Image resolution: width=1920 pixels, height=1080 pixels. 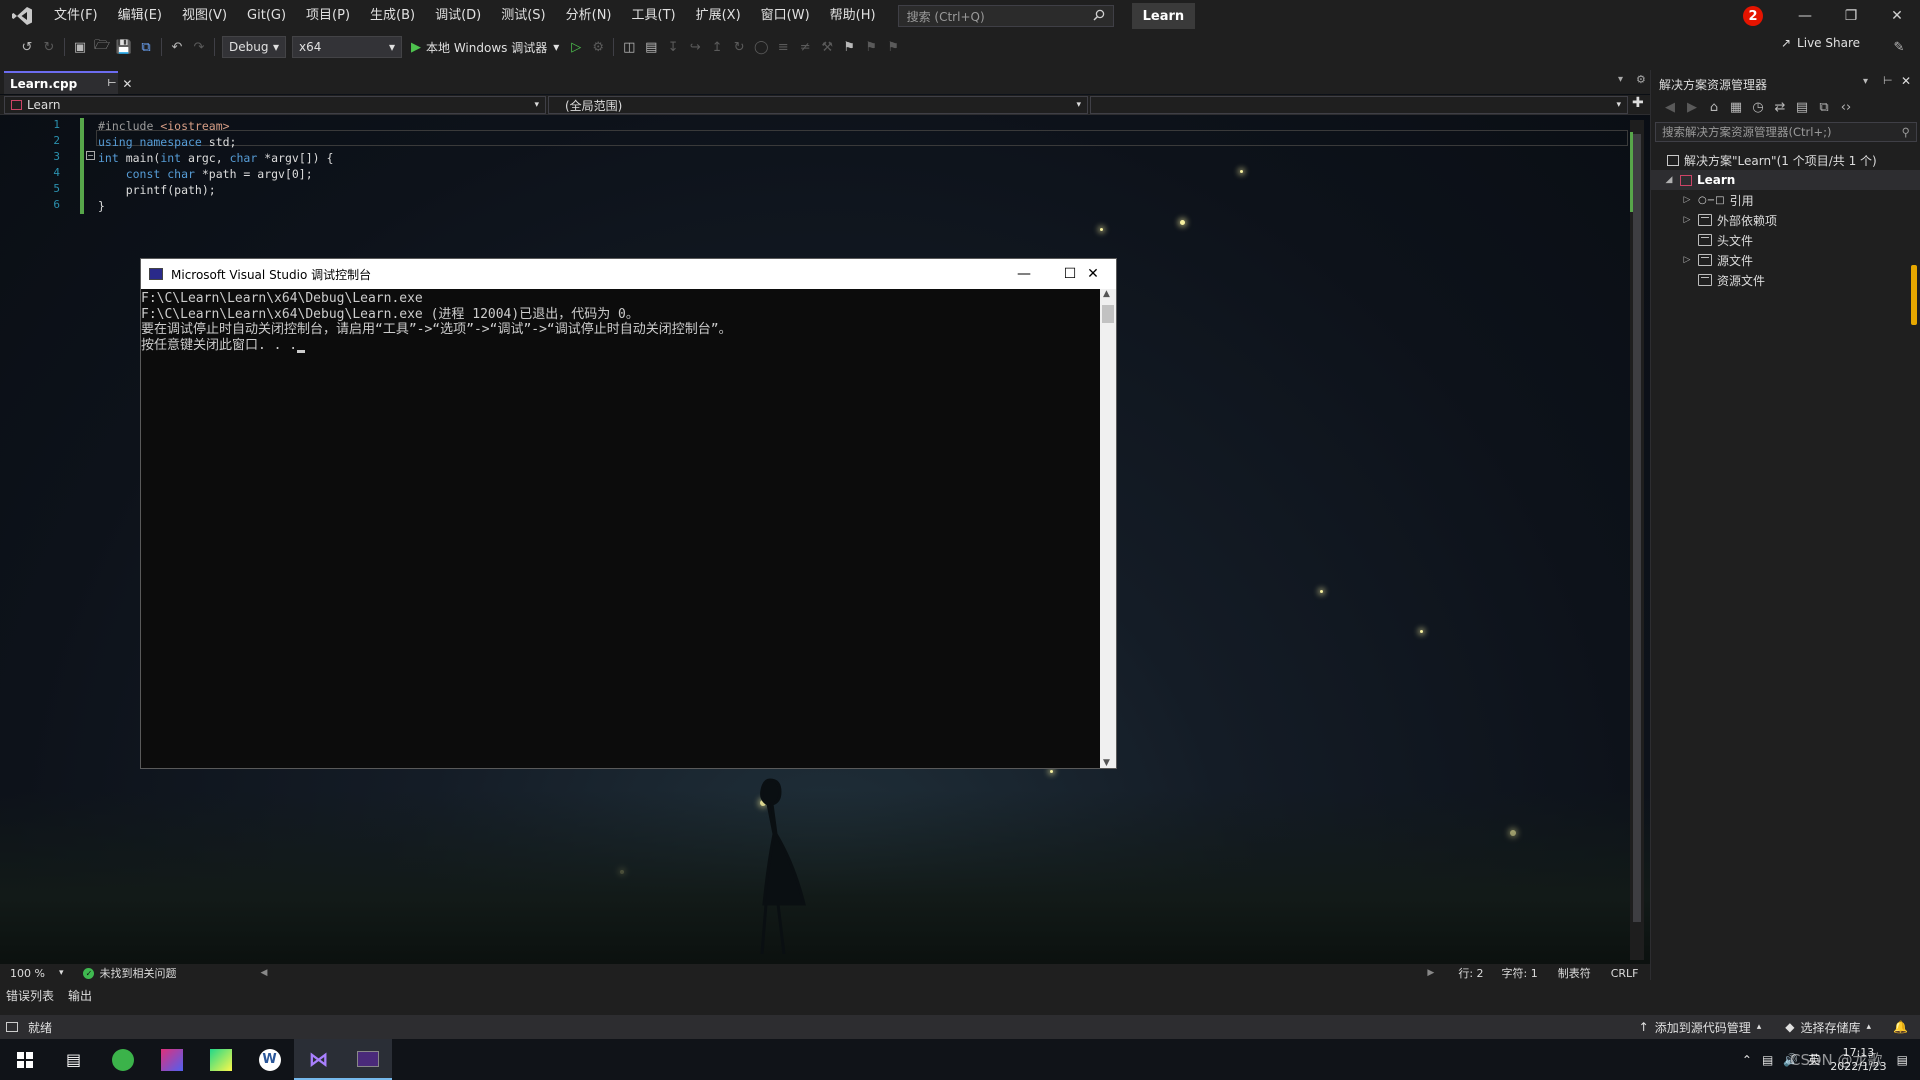 What do you see at coordinates (269, 1059) in the screenshot?
I see `word-app-icon: W` at bounding box center [269, 1059].